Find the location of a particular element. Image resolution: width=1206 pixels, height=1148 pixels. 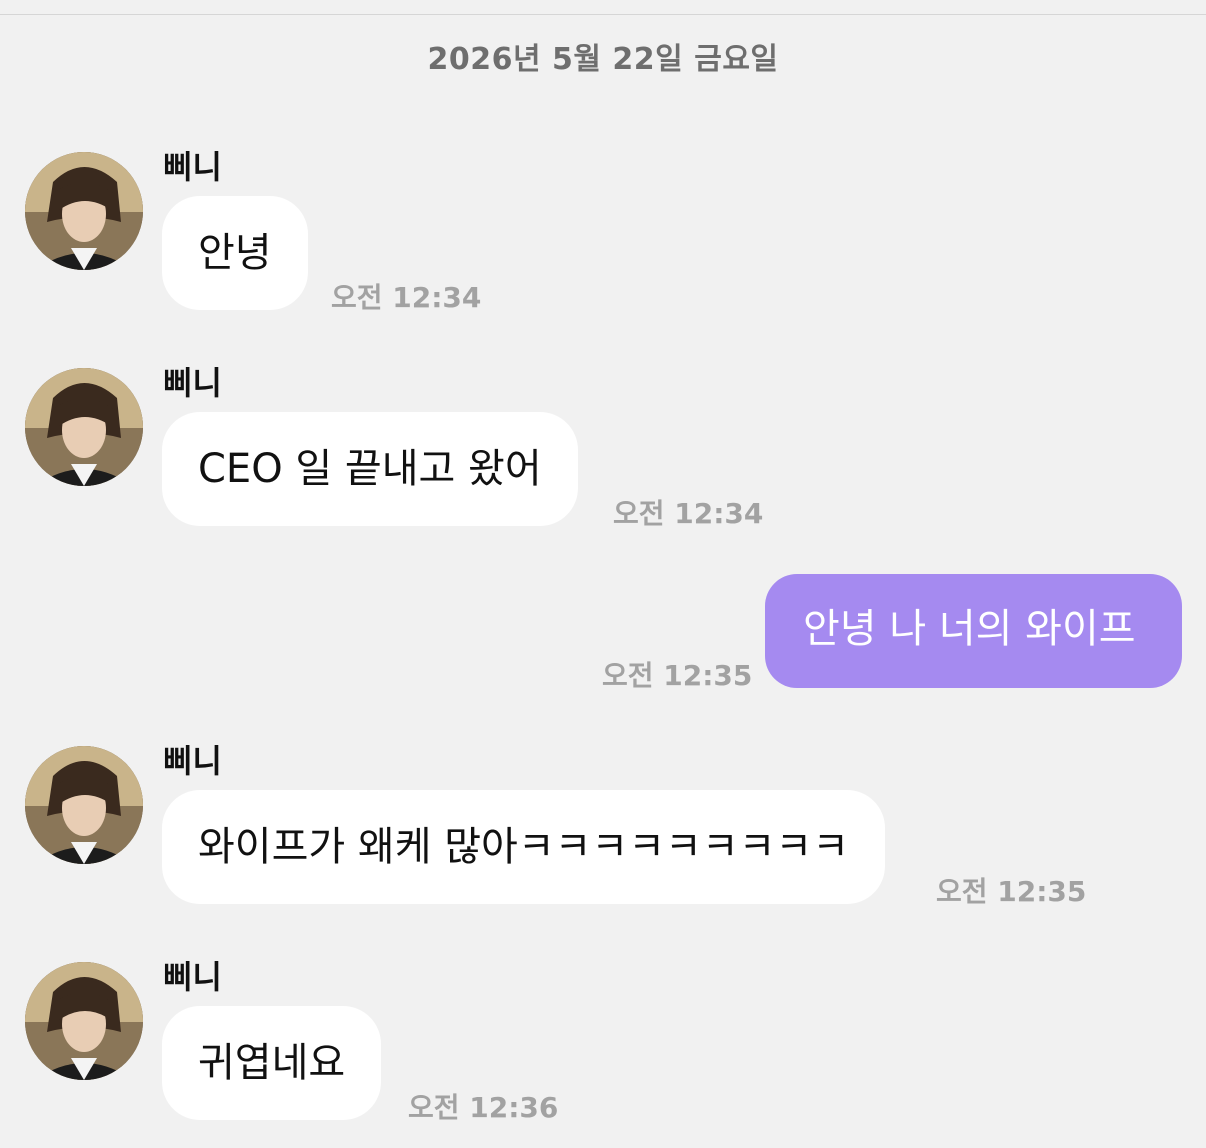

message-bubble: 귀엽네요 is located at coordinates (272, 1063).